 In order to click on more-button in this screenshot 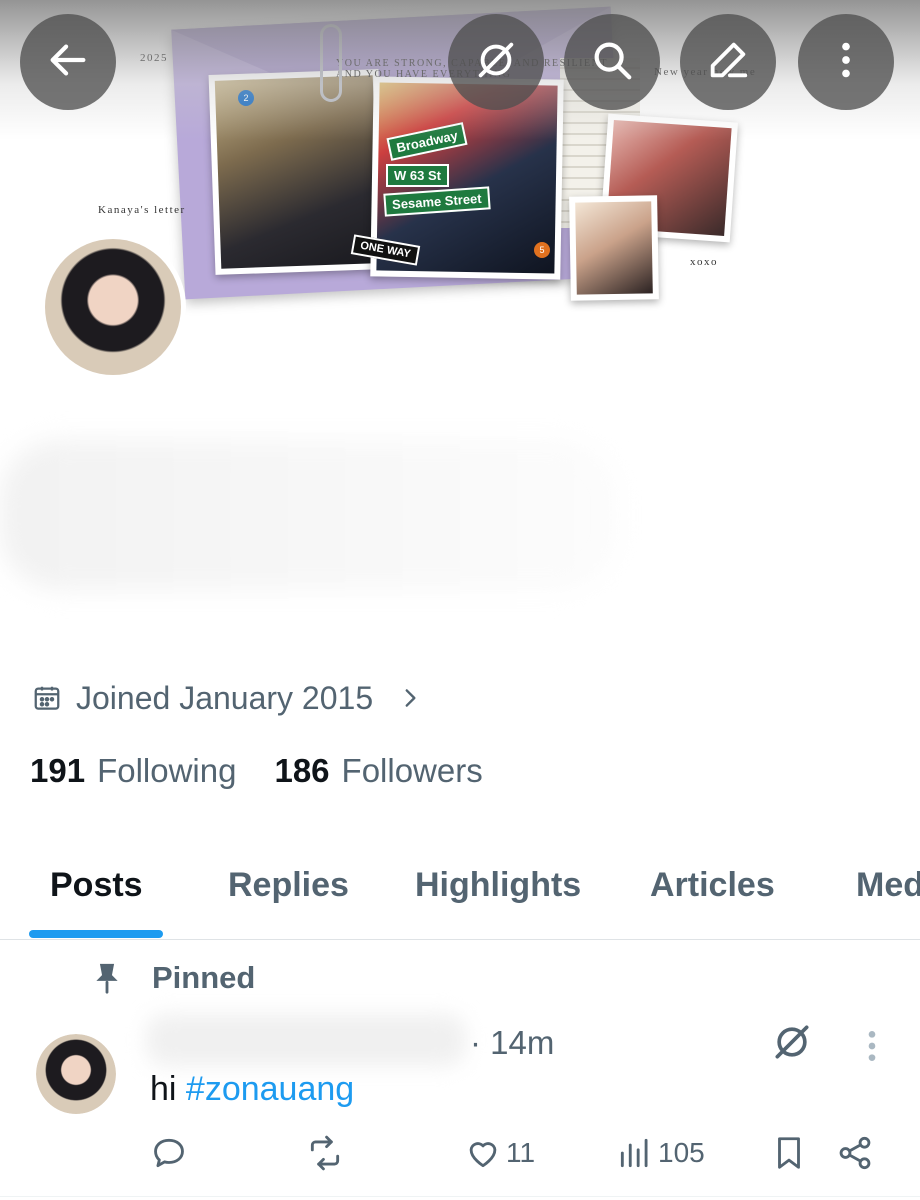, I will do `click(846, 62)`.